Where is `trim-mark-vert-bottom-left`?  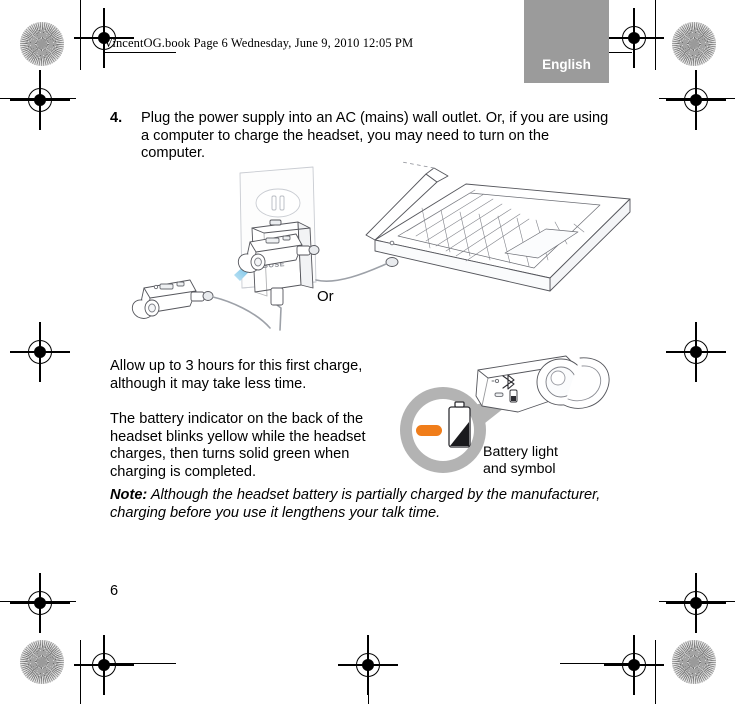 trim-mark-vert-bottom-left is located at coordinates (81, 672).